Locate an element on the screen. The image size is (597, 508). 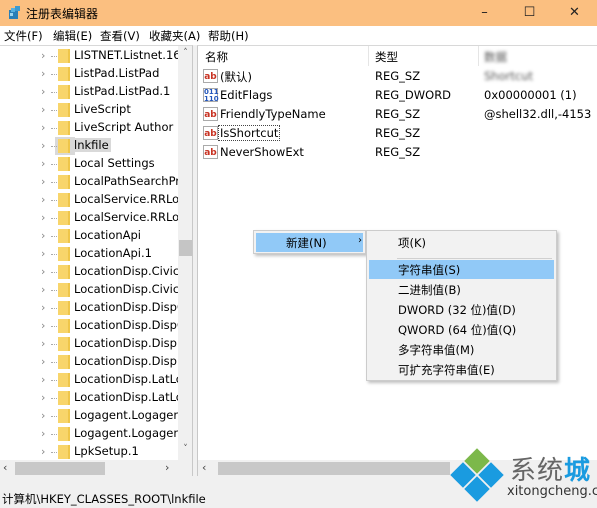
submenu-item-qword-value: QWORD (64 位)值(Q) is located at coordinates (461, 329).